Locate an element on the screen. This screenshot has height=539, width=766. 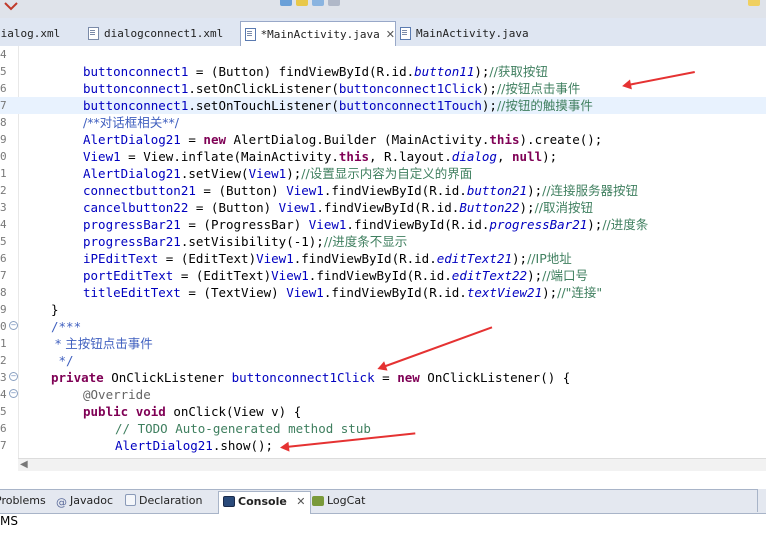
code-token: cancelbutton22 is located at coordinates (136, 207).